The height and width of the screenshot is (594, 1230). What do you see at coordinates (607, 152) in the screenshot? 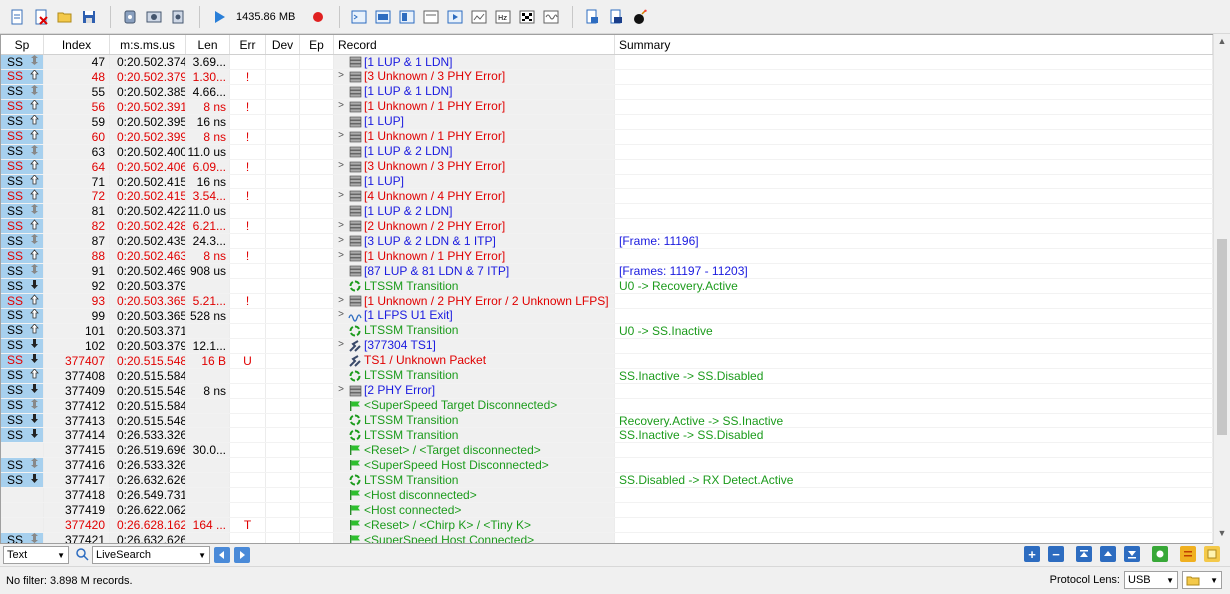
I see `table-row: SS 63 0:20.502.400 11.0 us [1 LUP & 2 LDN]` at bounding box center [607, 152].